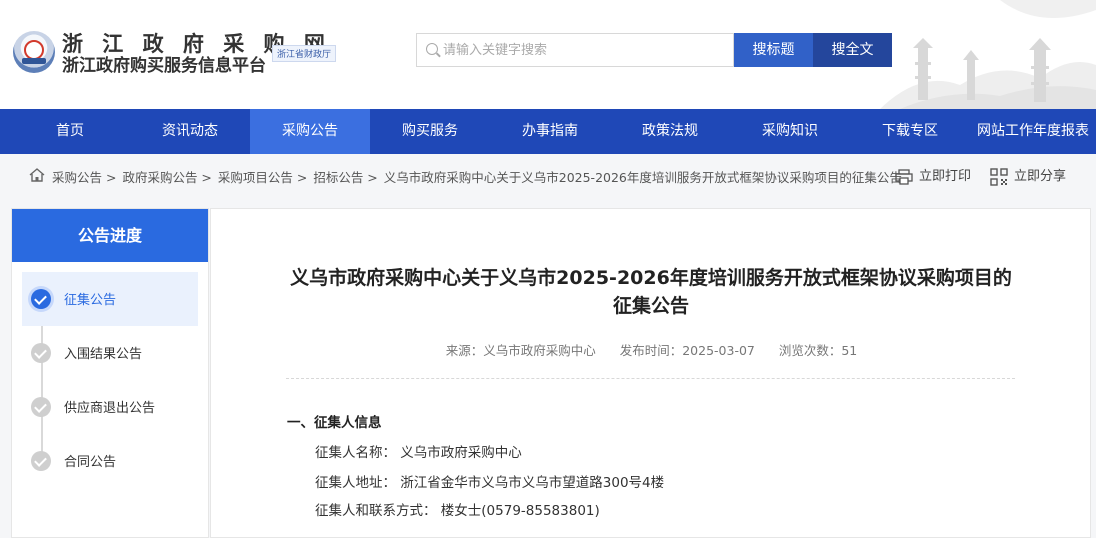 The width and height of the screenshot is (1096, 538). I want to click on nav-annual-report: 网站工作年度报表, so click(1033, 131).